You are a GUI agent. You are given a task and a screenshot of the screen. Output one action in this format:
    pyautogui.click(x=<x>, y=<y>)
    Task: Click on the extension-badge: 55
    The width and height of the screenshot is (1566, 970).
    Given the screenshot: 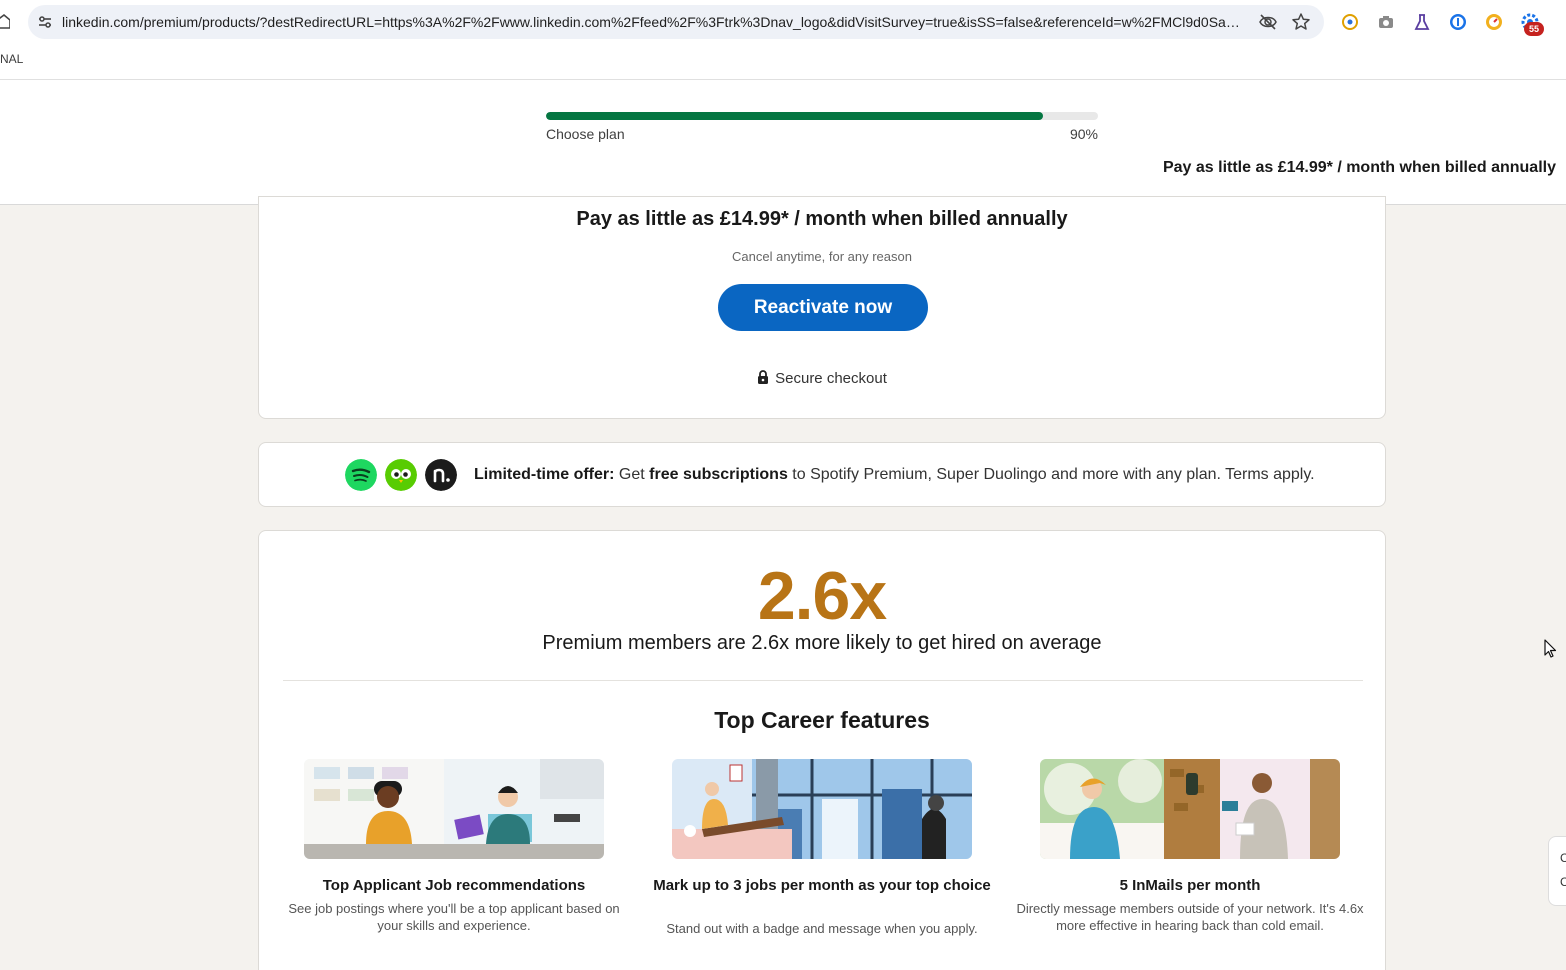 What is the action you would take?
    pyautogui.click(x=1534, y=29)
    